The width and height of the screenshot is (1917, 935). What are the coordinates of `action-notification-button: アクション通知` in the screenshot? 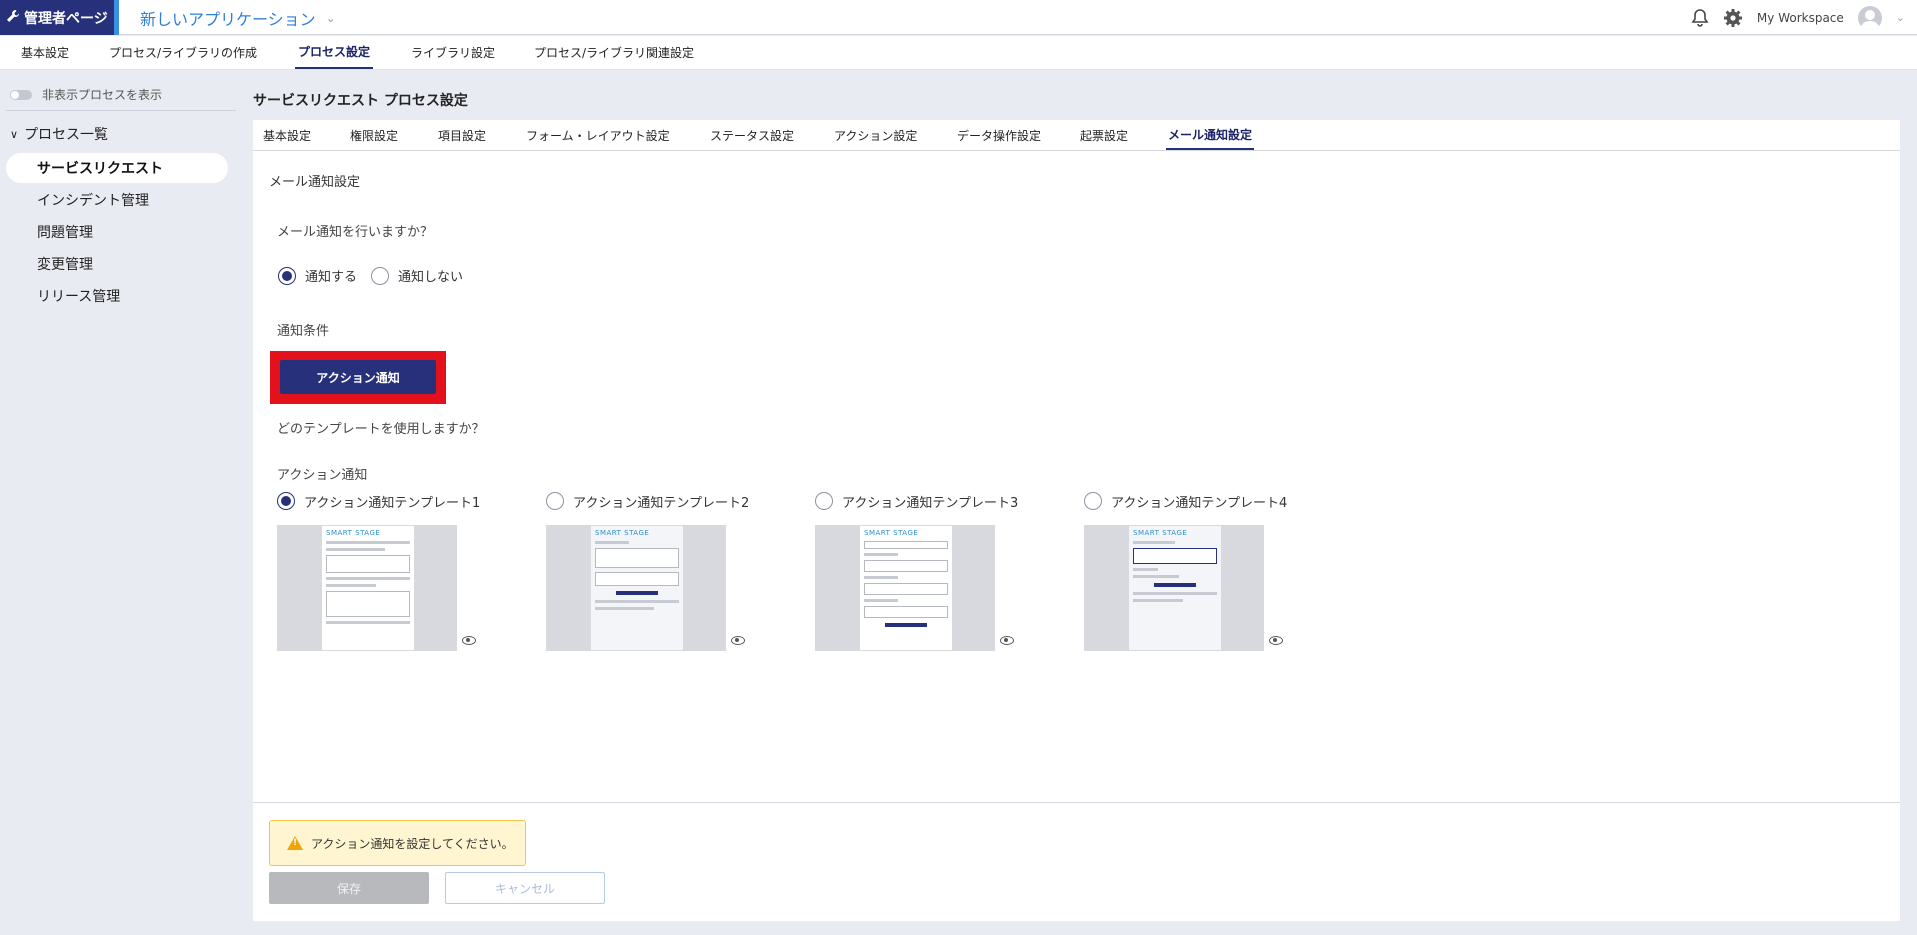 It's located at (358, 377).